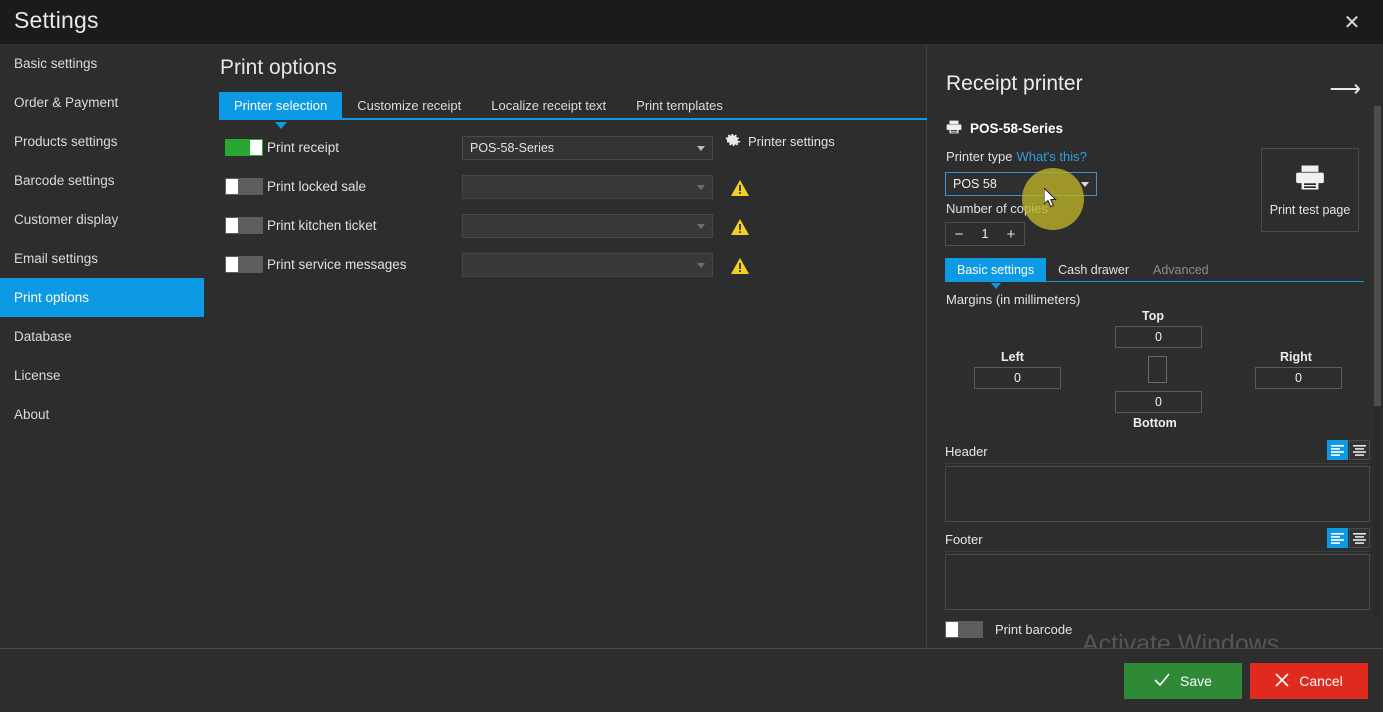 This screenshot has height=712, width=1383. Describe the element at coordinates (1153, 316) in the screenshot. I see `margin-top-label: Top` at that location.